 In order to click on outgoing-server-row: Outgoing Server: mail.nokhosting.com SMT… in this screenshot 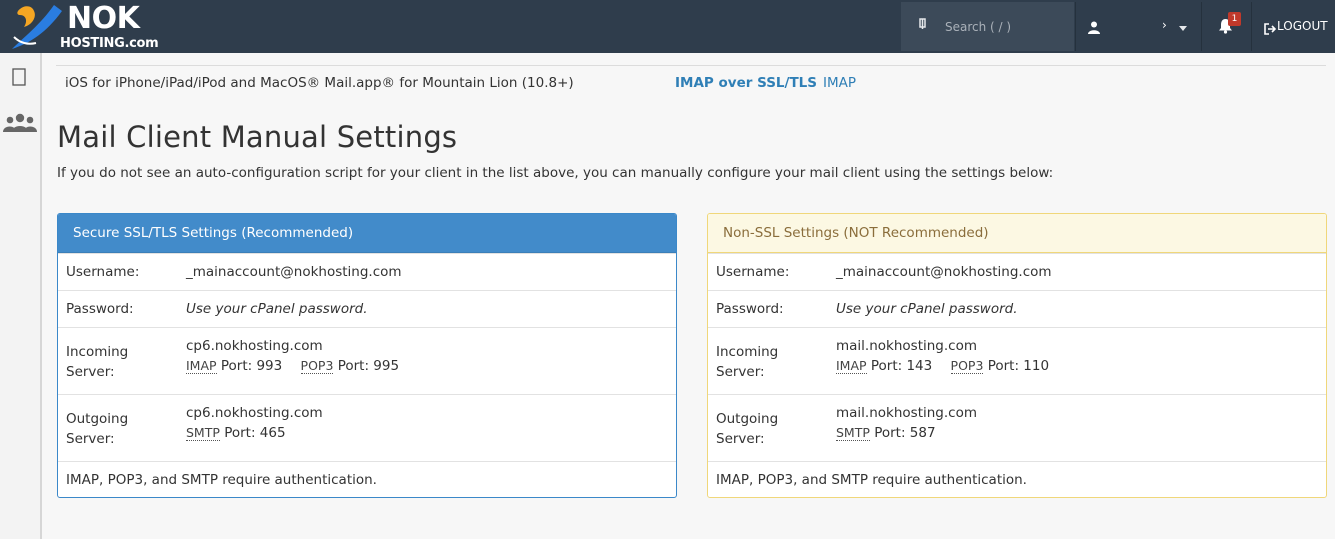, I will do `click(1017, 427)`.